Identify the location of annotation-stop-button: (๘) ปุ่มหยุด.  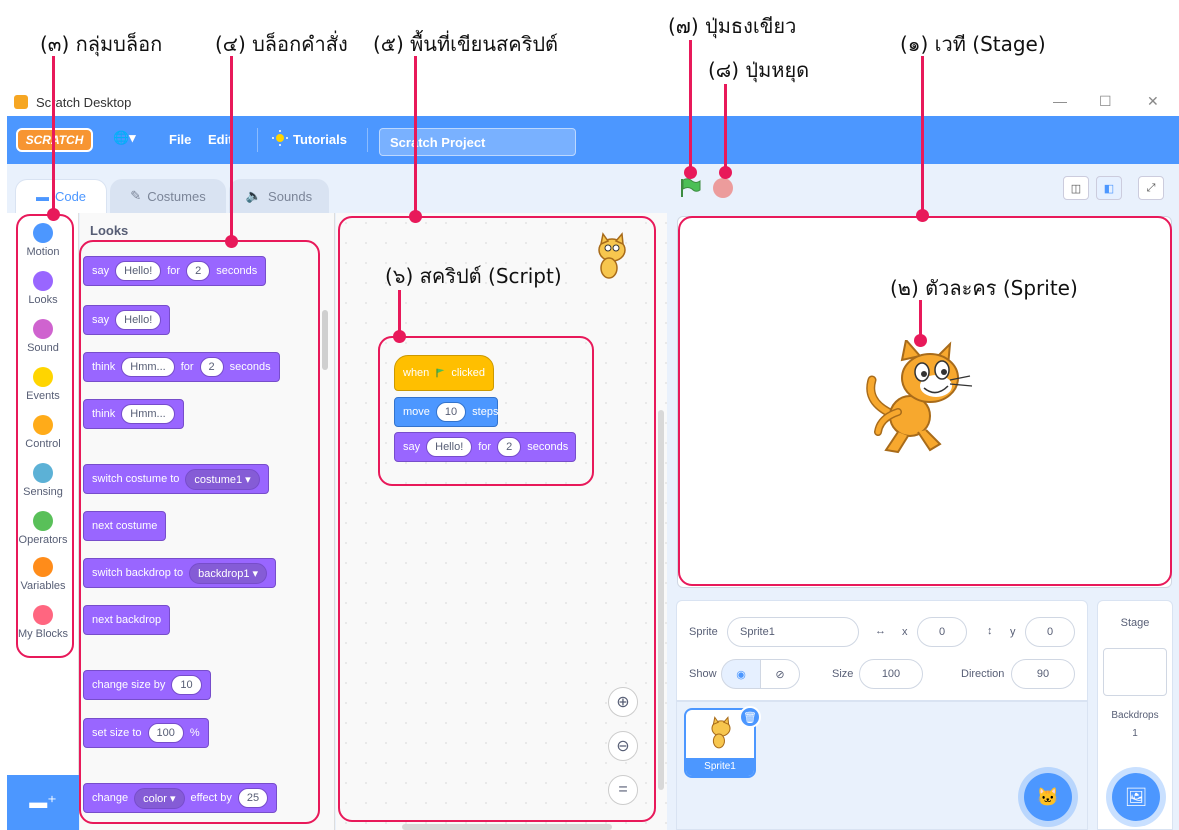
(759, 70).